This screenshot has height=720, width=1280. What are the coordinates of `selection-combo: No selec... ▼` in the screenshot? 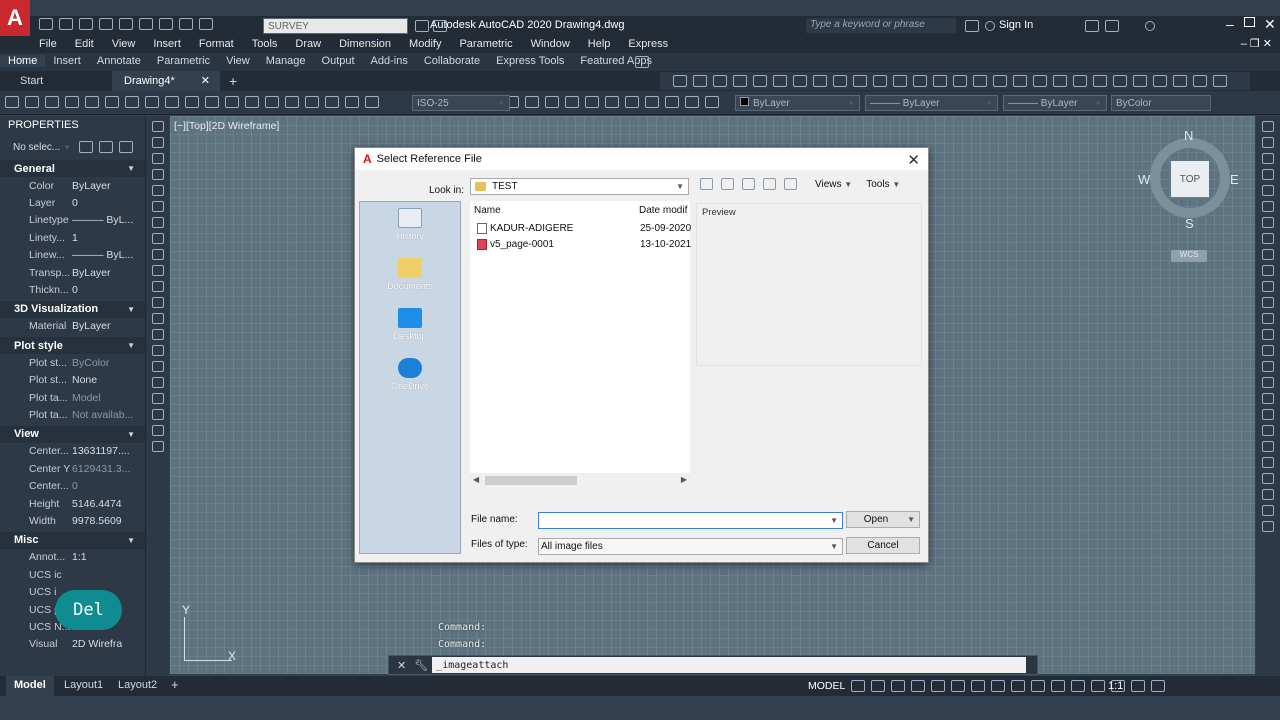 It's located at (42, 147).